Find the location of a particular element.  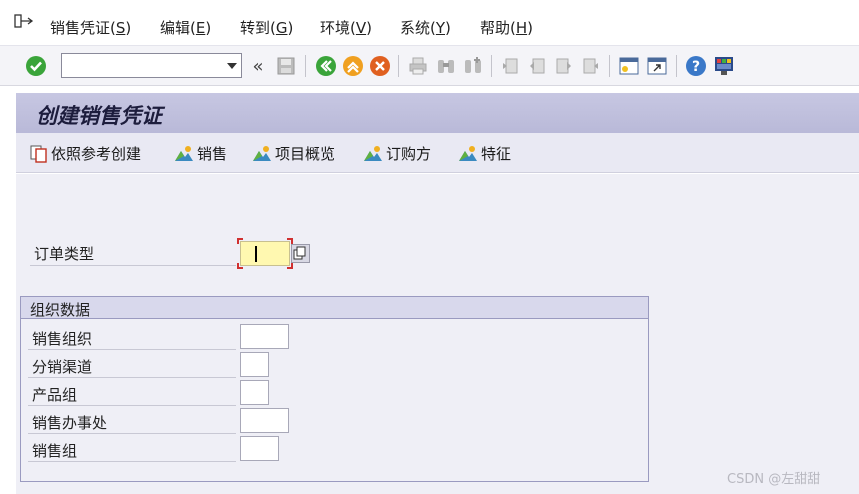

help-icon: ? is located at coordinates (696, 66).